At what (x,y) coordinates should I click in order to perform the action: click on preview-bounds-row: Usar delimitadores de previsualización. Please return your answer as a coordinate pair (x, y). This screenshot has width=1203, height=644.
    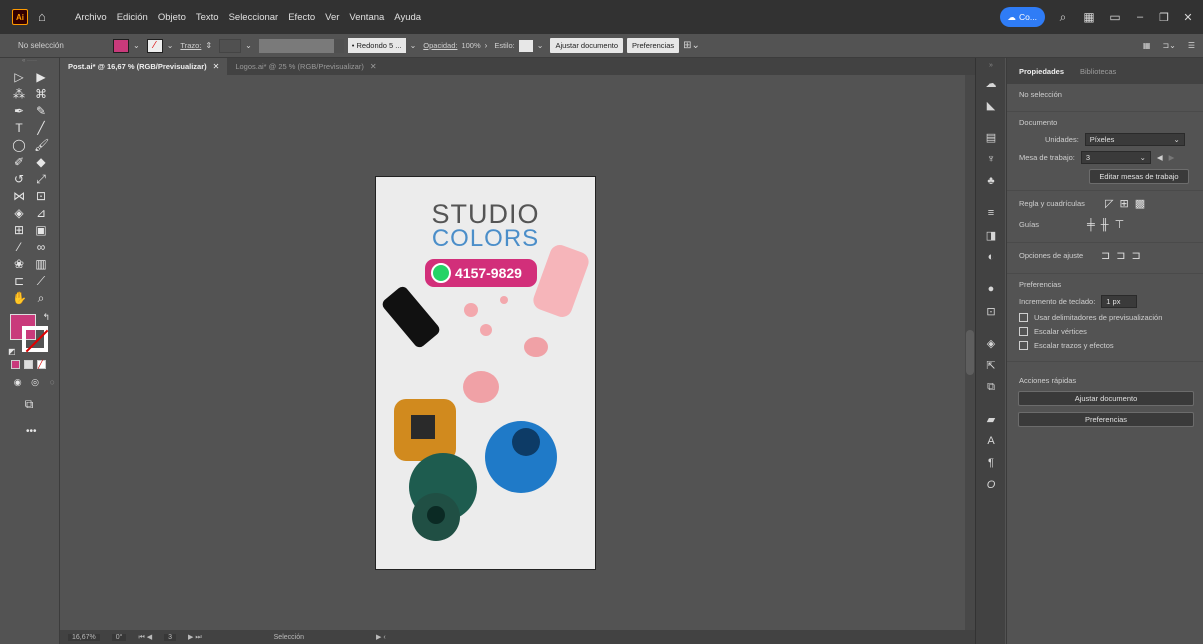
    Looking at the image, I should click on (1105, 317).